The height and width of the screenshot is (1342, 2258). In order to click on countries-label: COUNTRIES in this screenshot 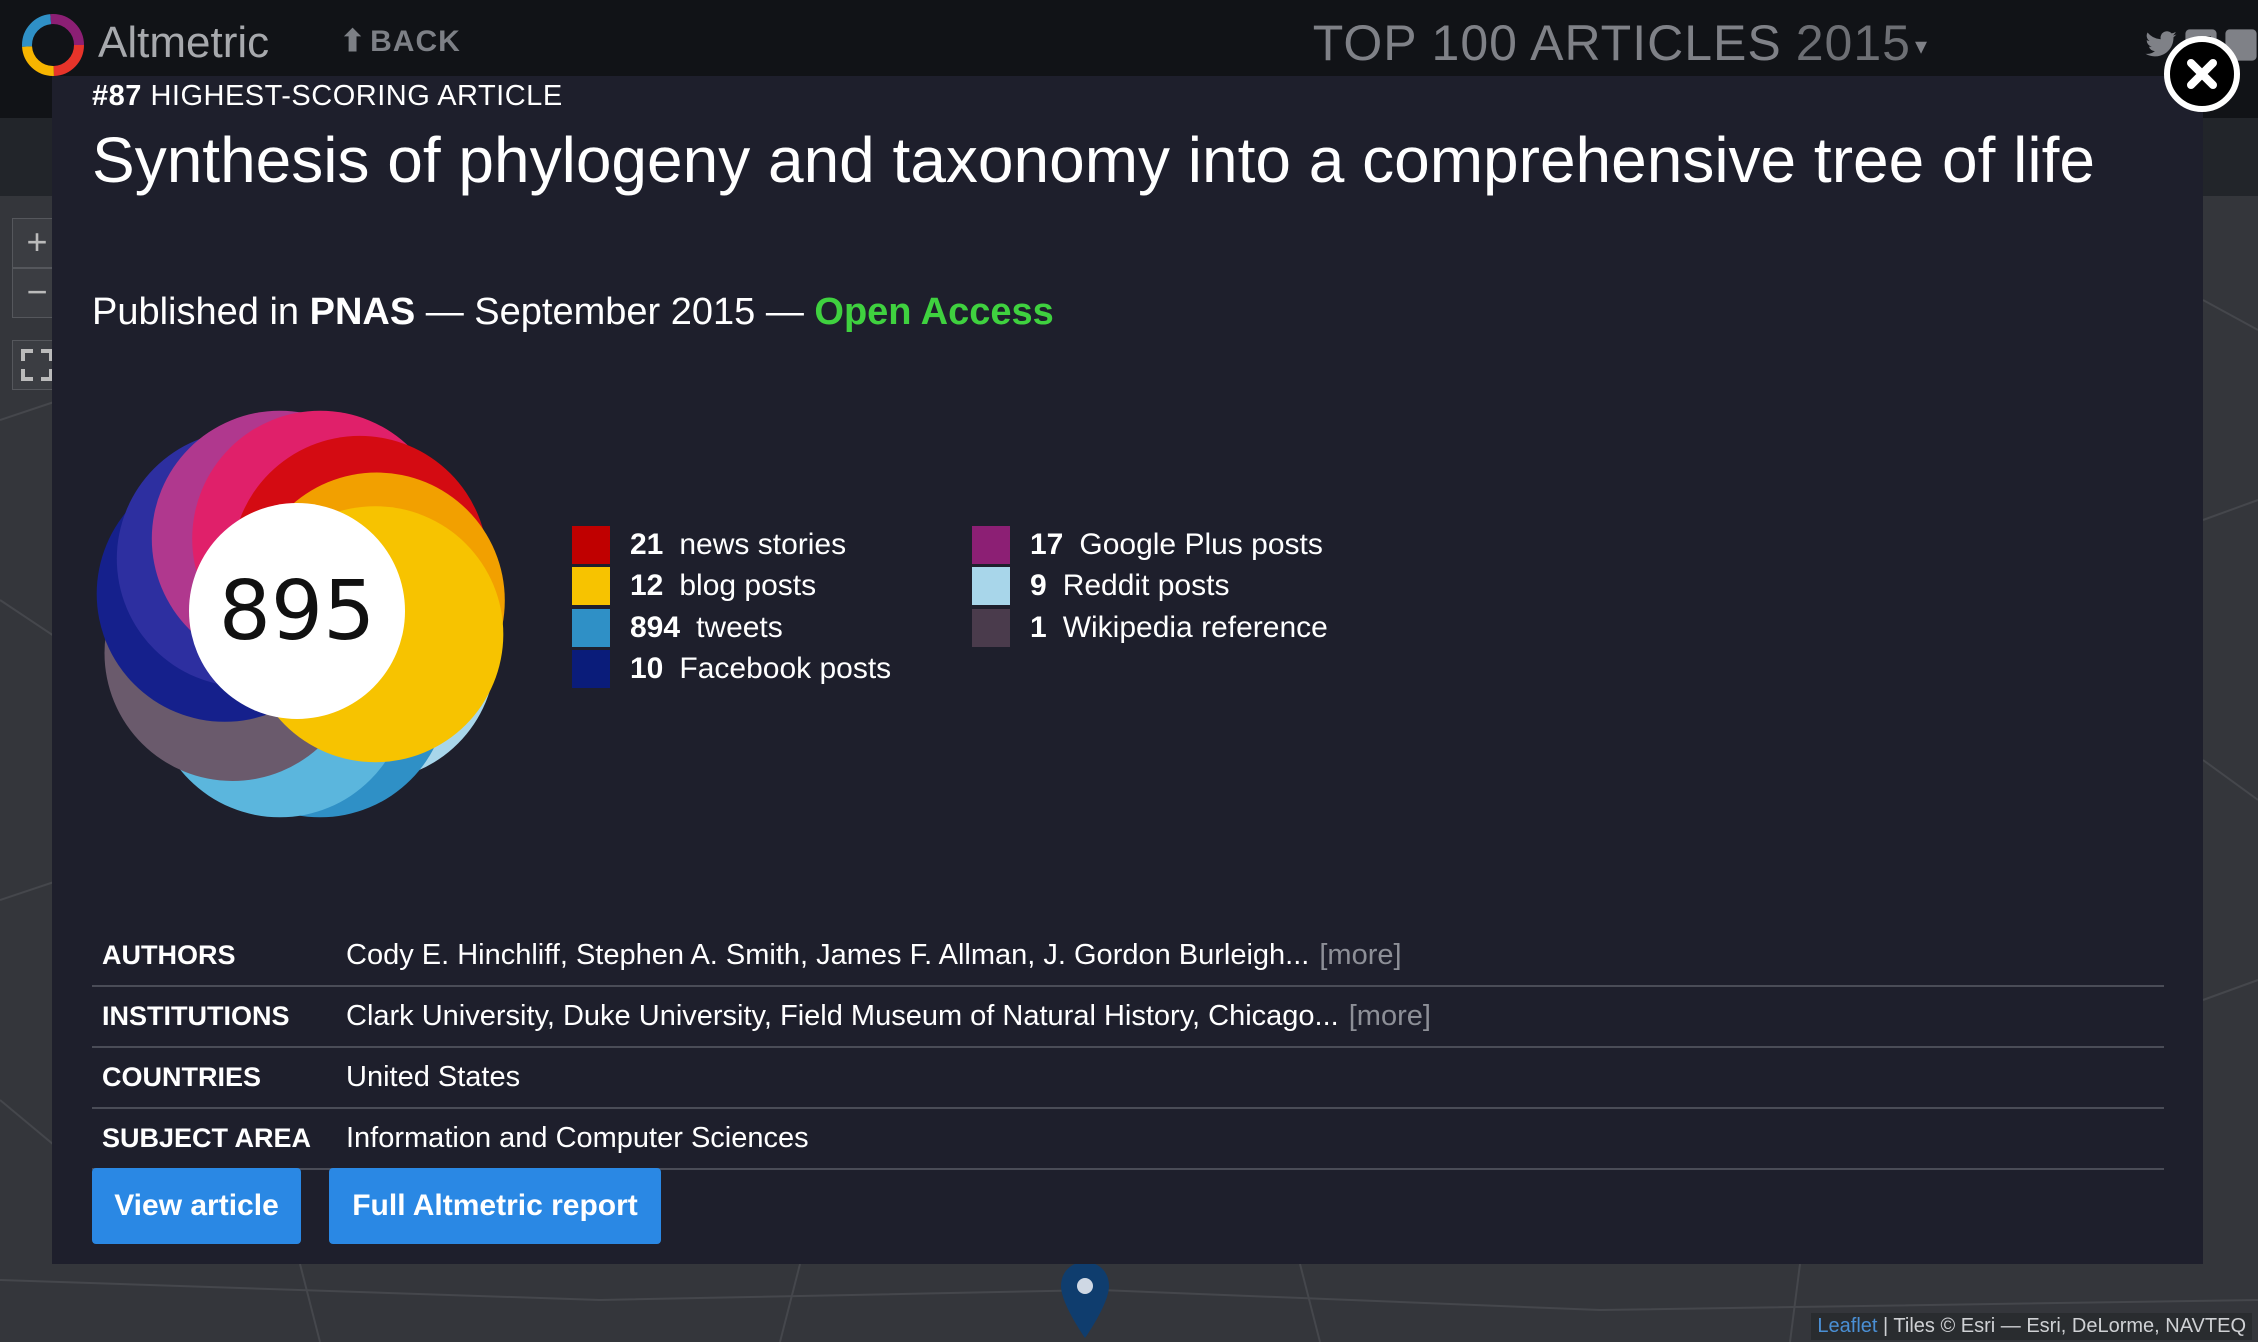, I will do `click(182, 1077)`.